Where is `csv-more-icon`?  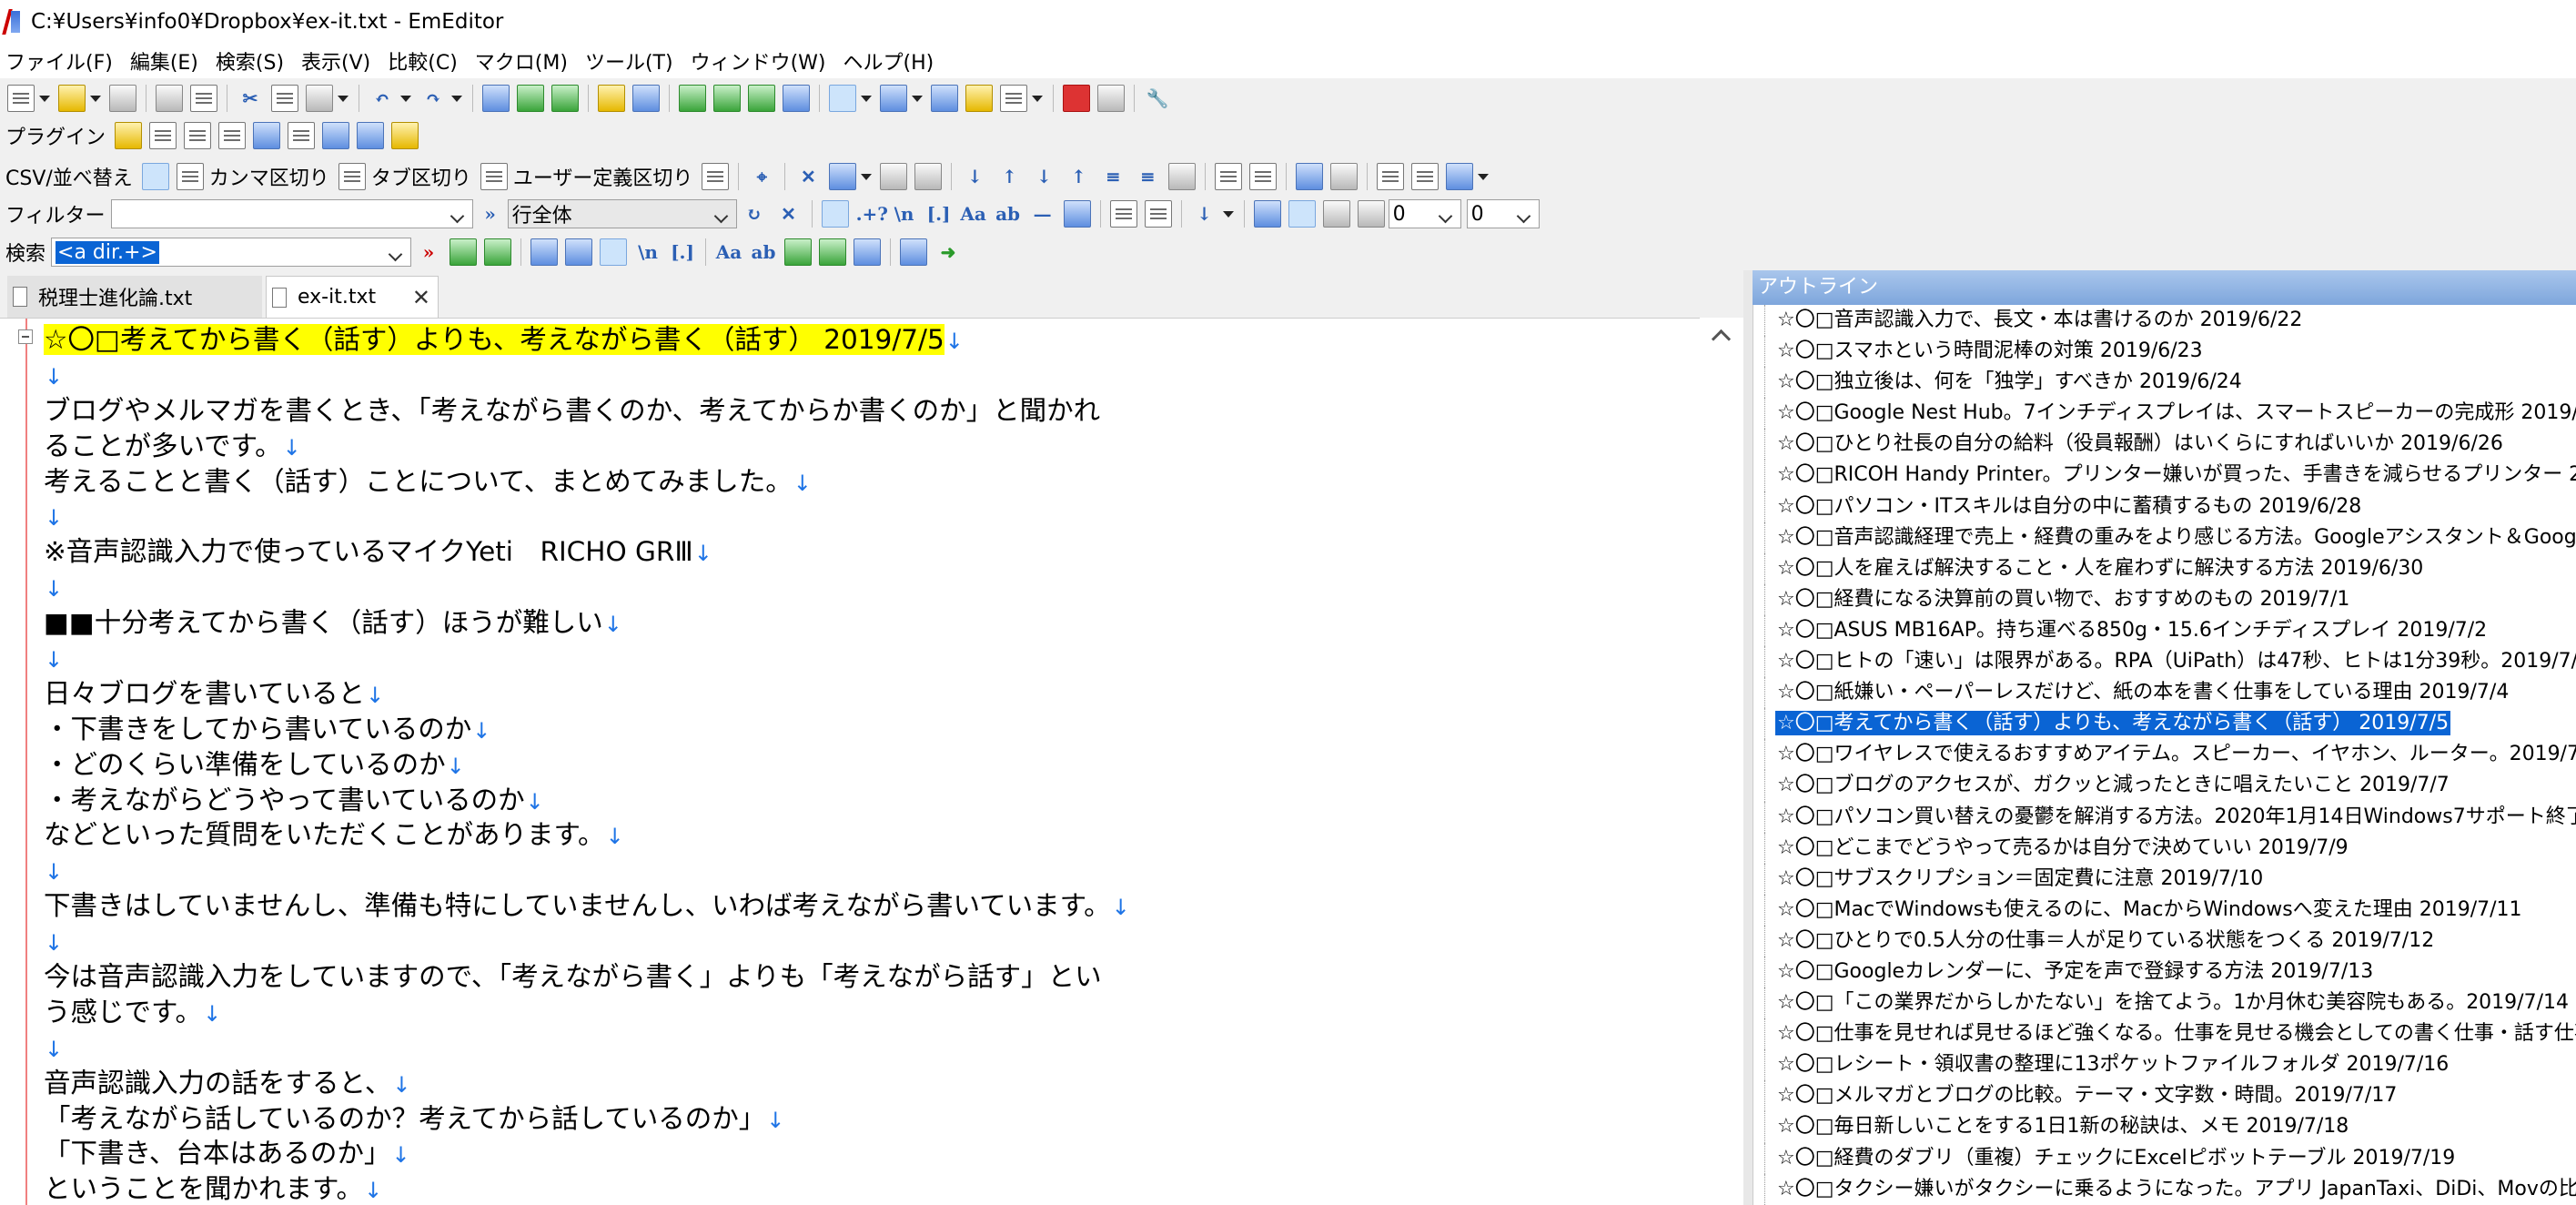
csv-more-icon is located at coordinates (716, 176).